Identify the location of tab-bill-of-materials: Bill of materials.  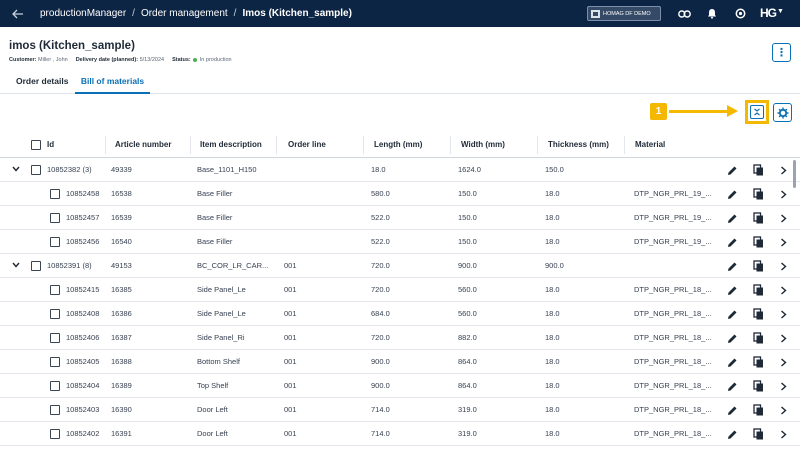
(112, 85).